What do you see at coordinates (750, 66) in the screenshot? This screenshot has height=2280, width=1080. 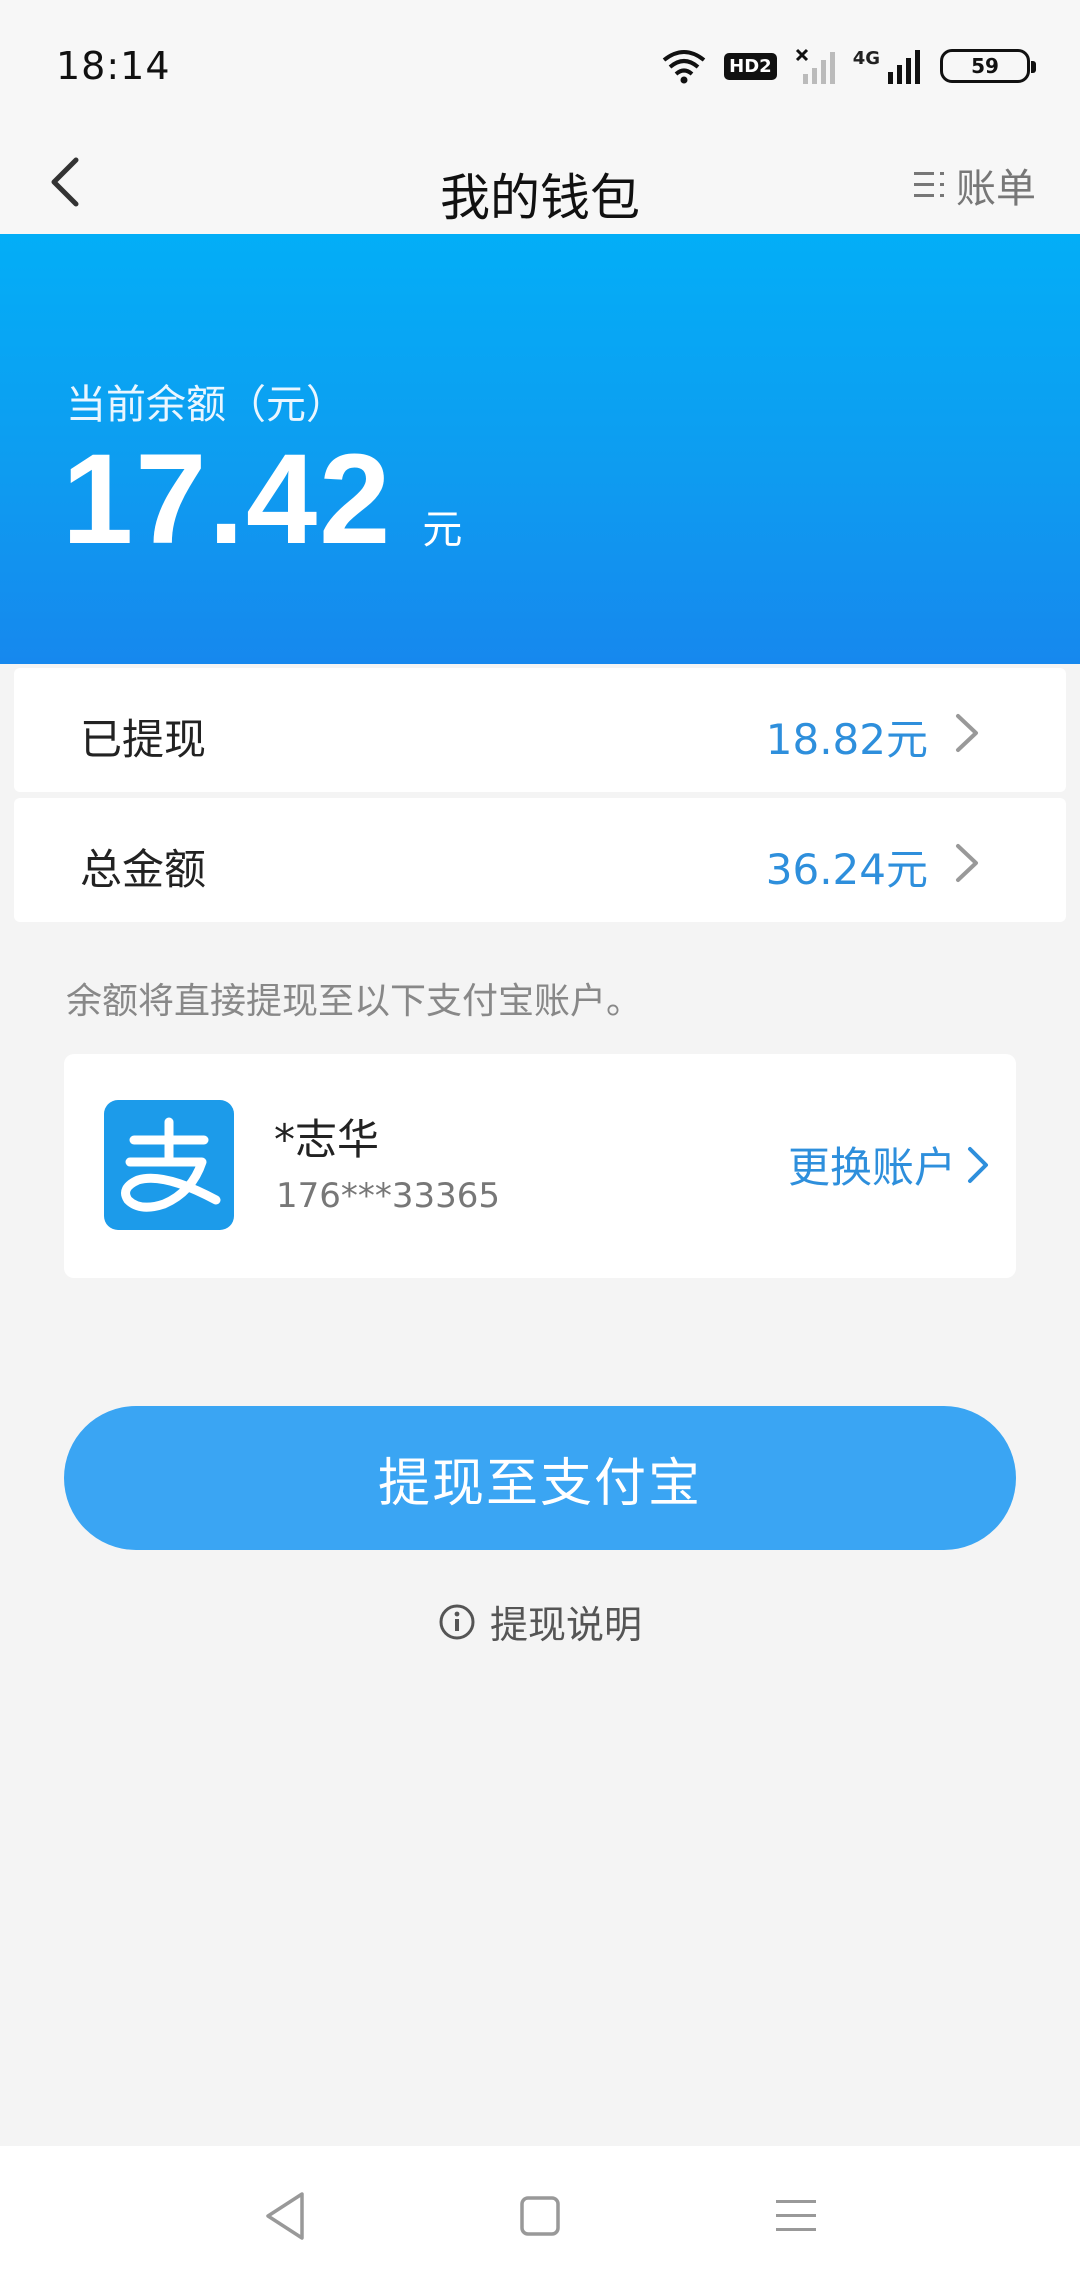 I see `hd-voice-badge: HD2` at bounding box center [750, 66].